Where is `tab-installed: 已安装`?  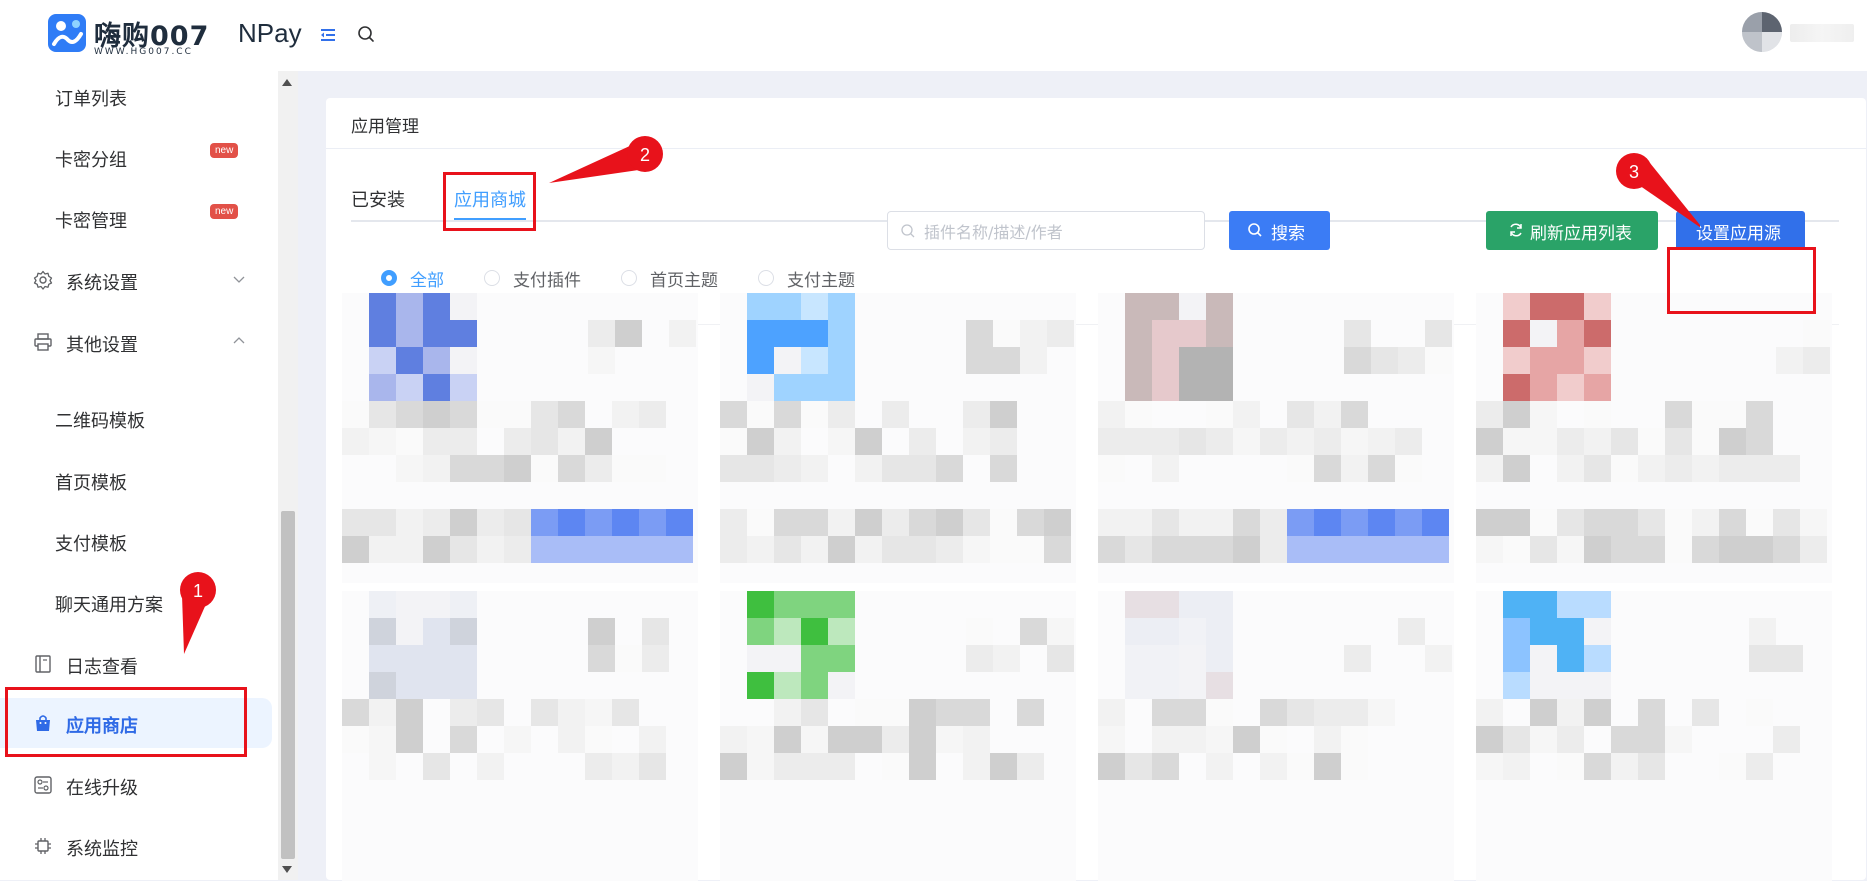 tab-installed: 已安装 is located at coordinates (378, 199).